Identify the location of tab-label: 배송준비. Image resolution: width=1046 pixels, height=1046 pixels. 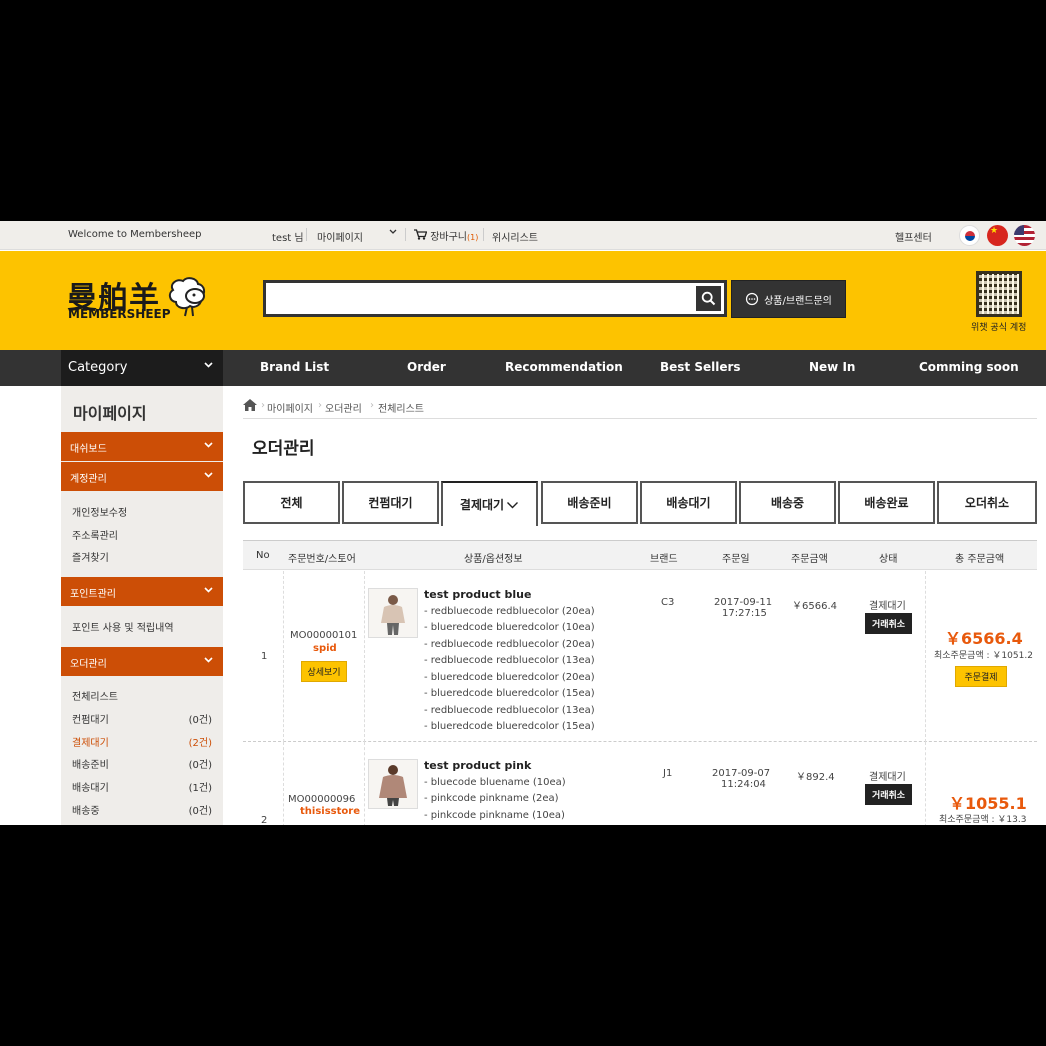
(589, 503).